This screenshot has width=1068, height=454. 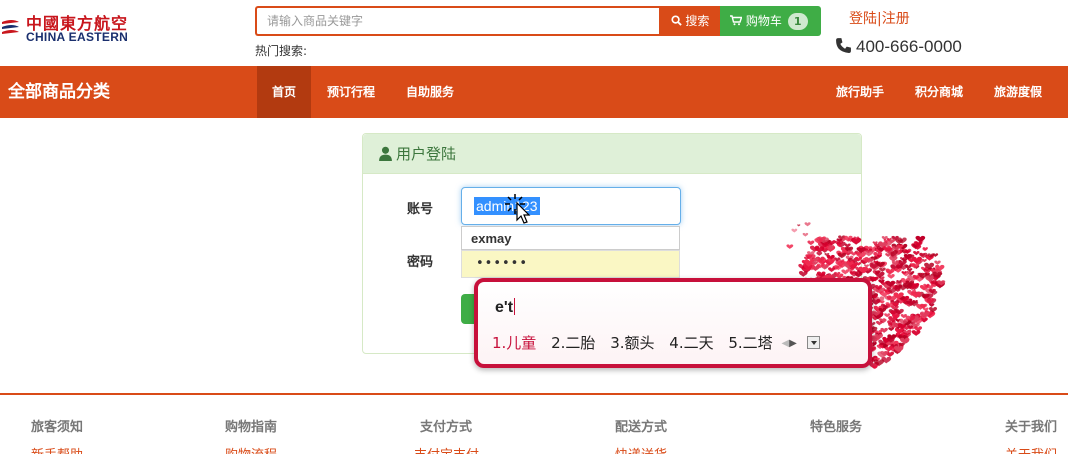 I want to click on footer-link-alipay: 支付宝支付, so click(x=446, y=449).